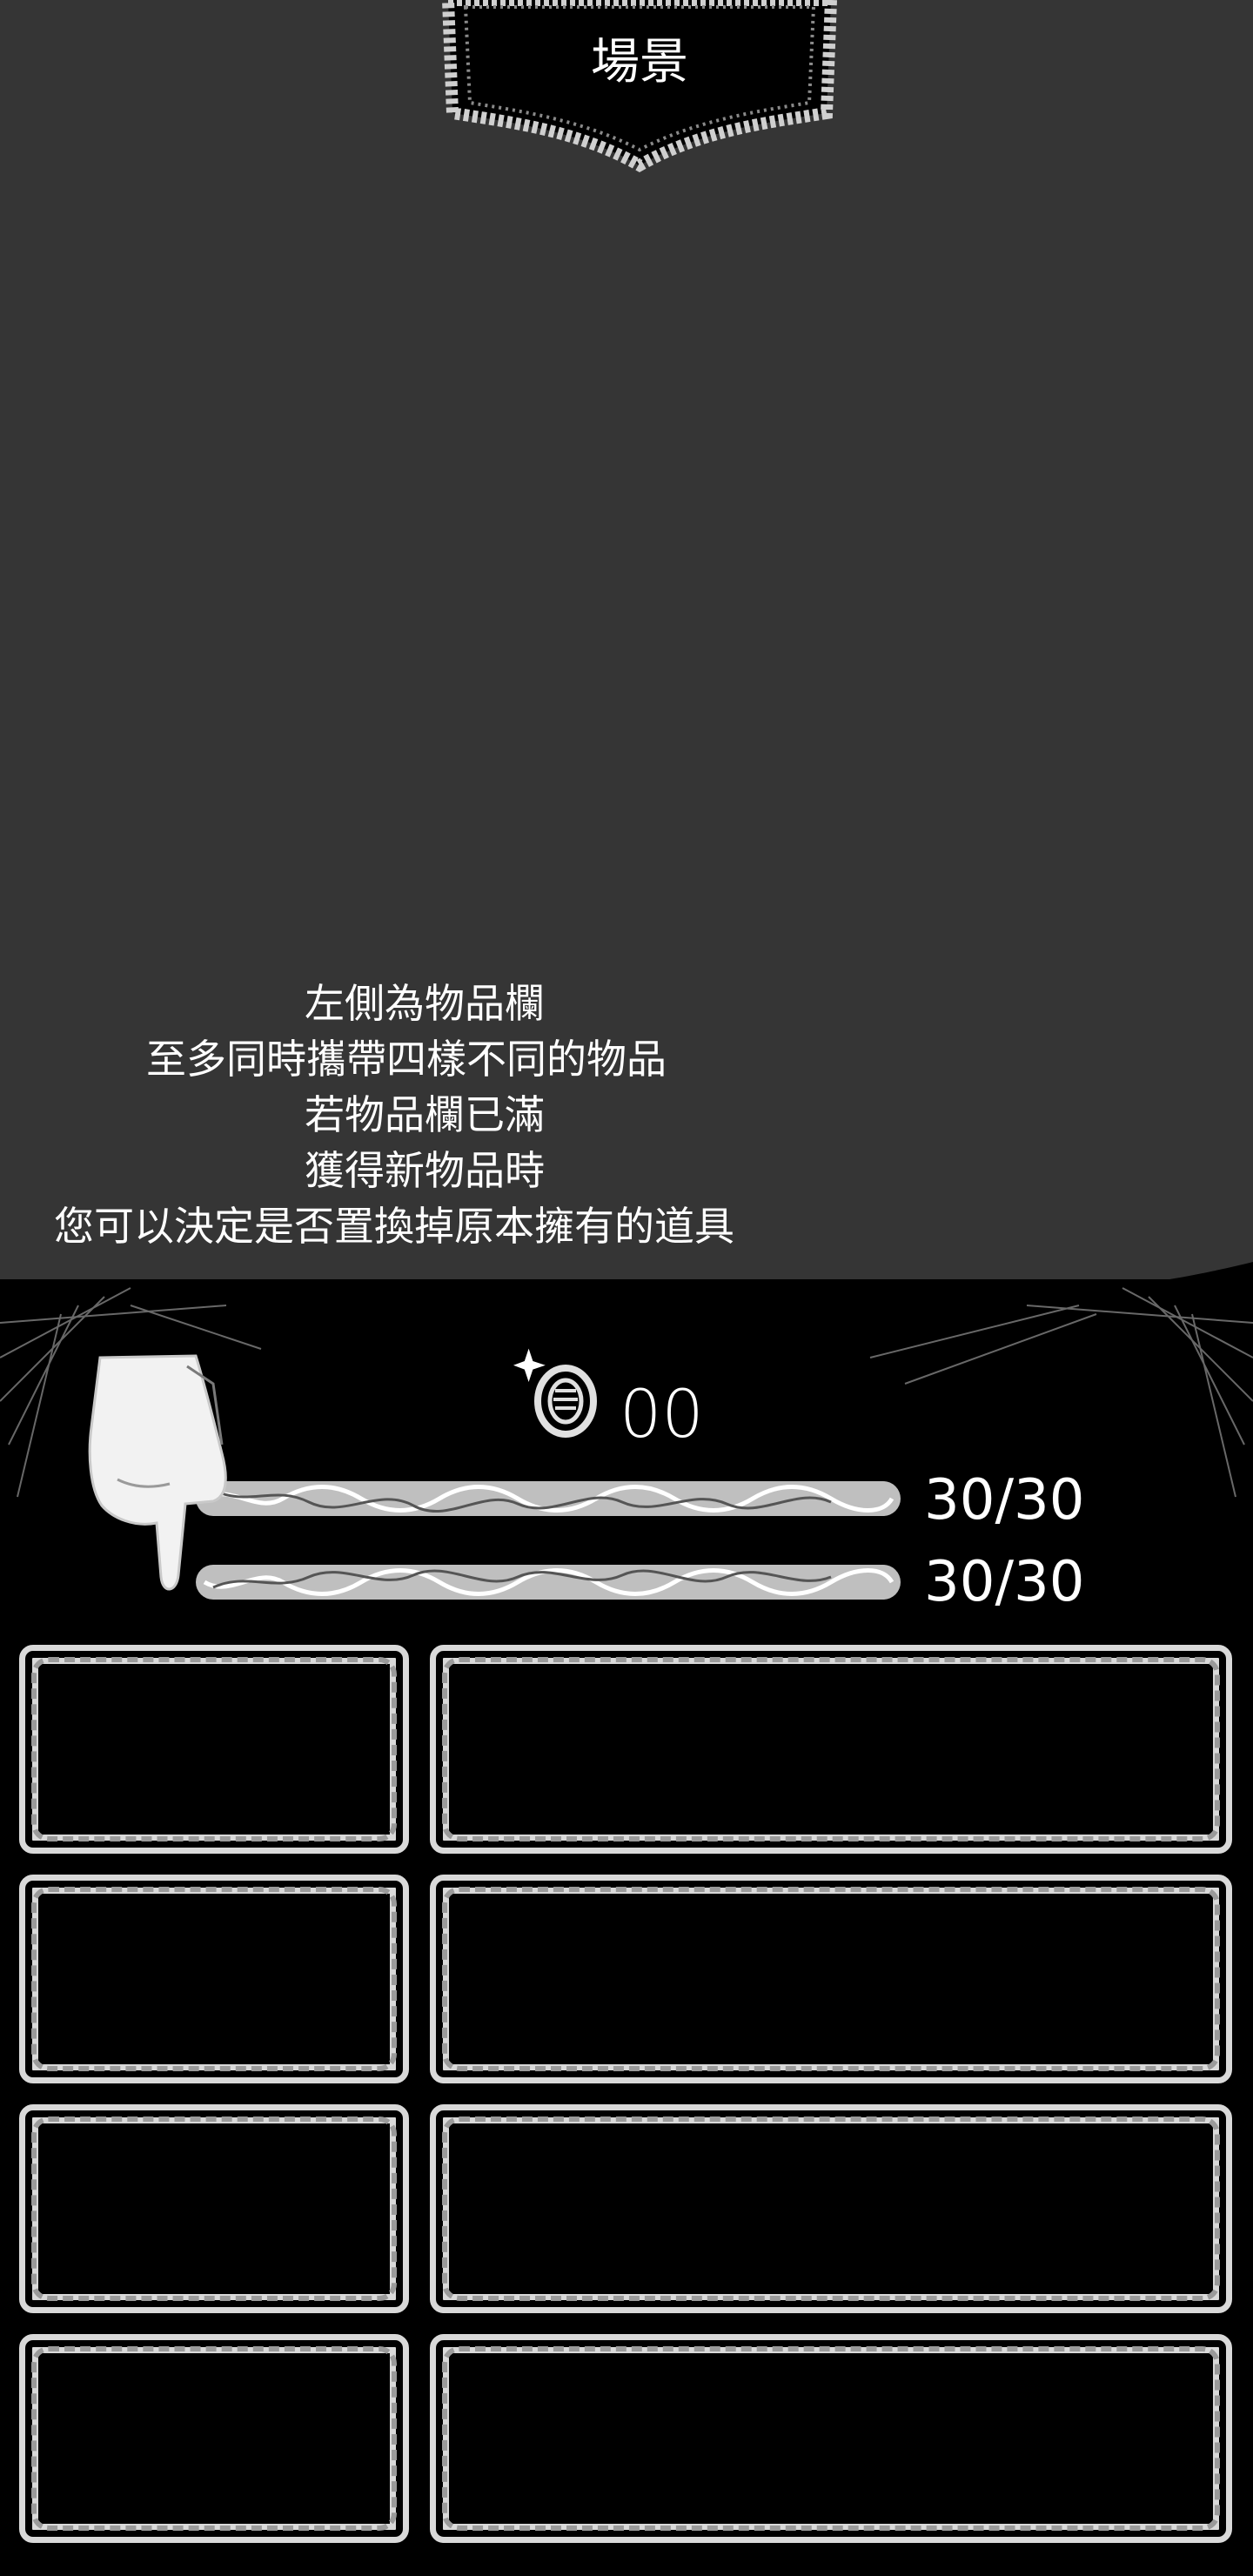 The image size is (1253, 2576). Describe the element at coordinates (831, 1979) in the screenshot. I see `inventory-slot-2-description` at that location.